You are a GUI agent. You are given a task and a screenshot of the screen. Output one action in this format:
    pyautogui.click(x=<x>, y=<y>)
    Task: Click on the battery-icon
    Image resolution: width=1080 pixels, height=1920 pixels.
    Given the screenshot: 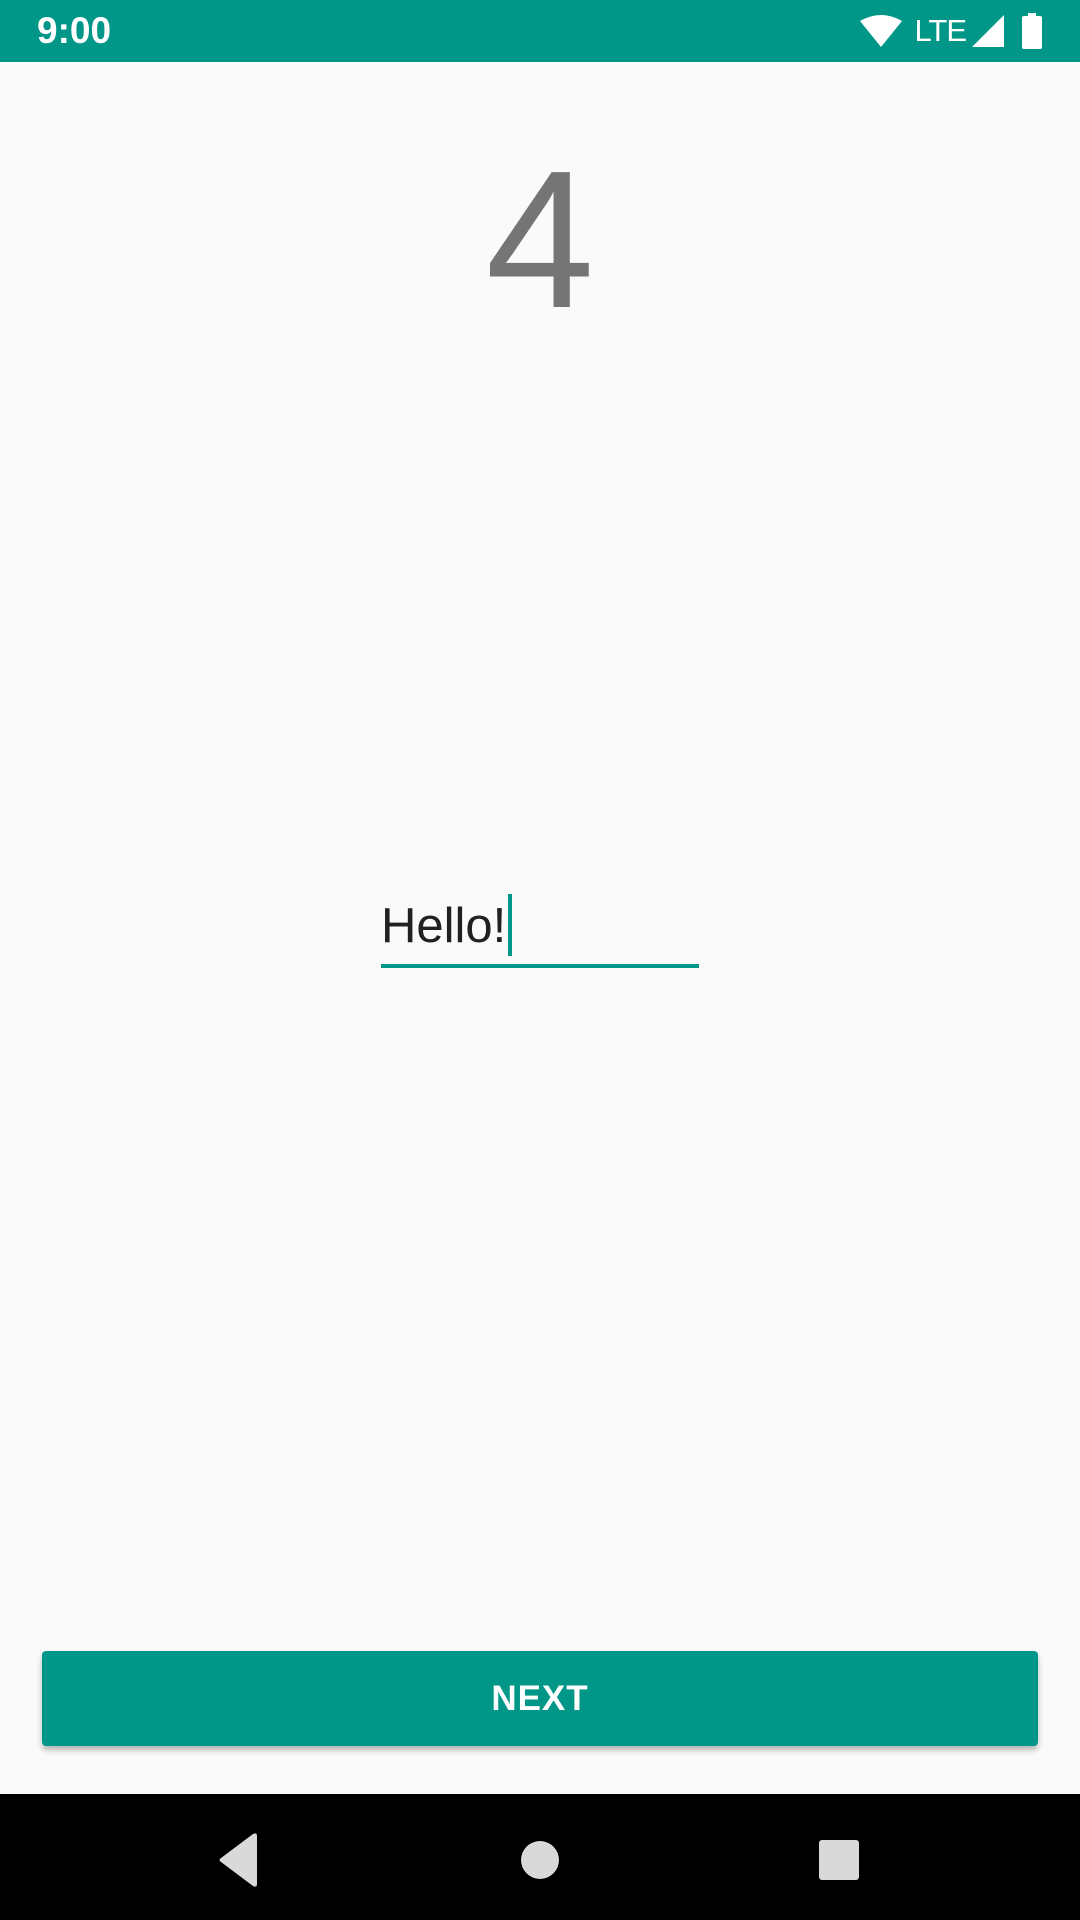 What is the action you would take?
    pyautogui.click(x=1032, y=31)
    